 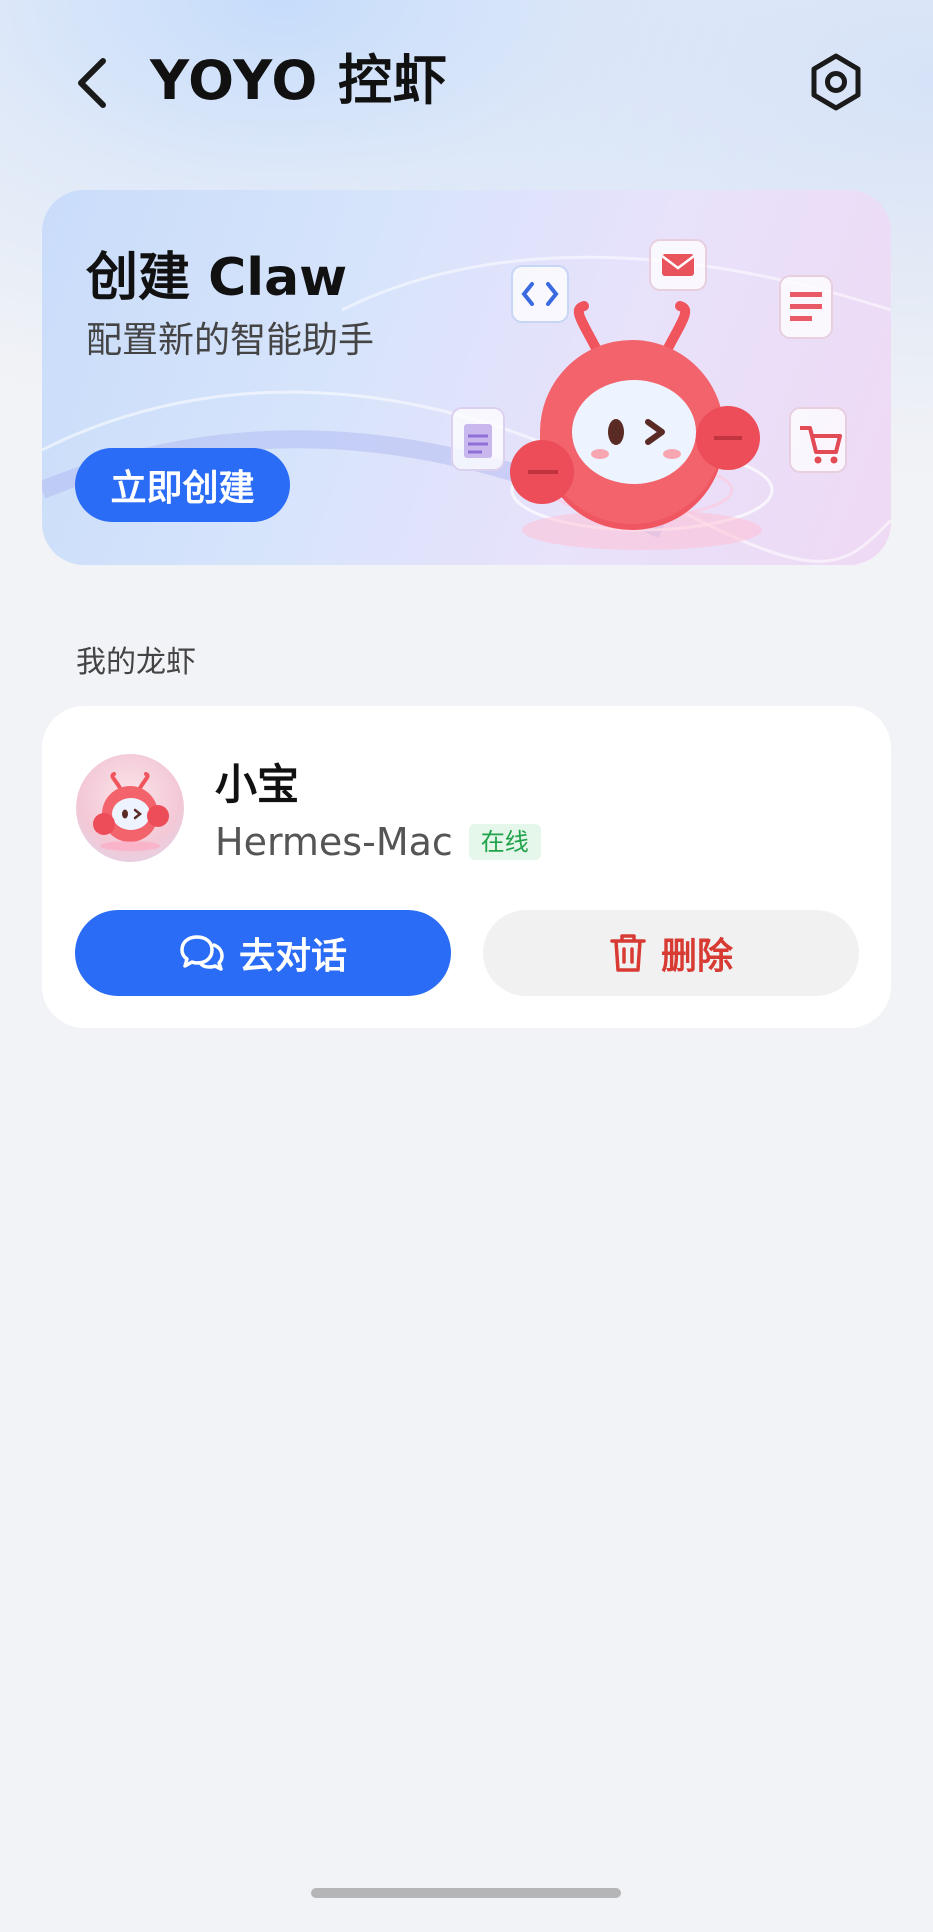 I want to click on banner-subtitle: 配置新的智能助手, so click(x=230, y=340).